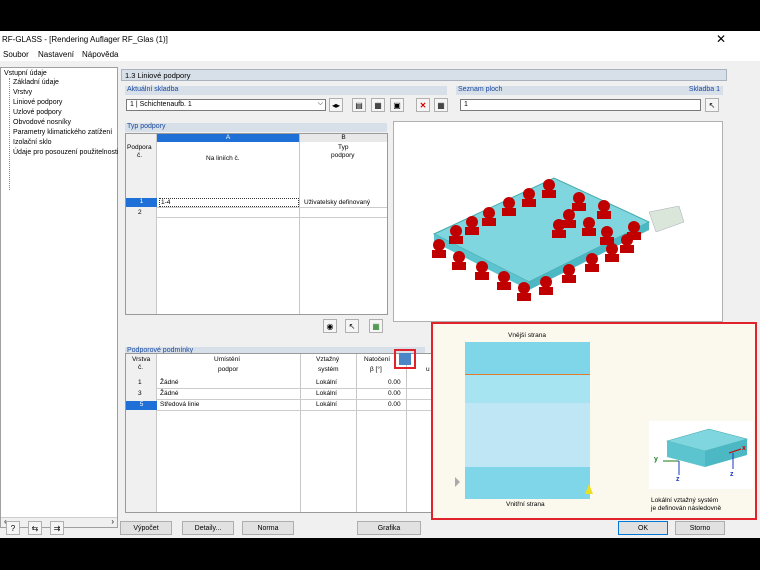  I want to click on menu-bar: Soubor Nastavení Nápověda, so click(380, 54).